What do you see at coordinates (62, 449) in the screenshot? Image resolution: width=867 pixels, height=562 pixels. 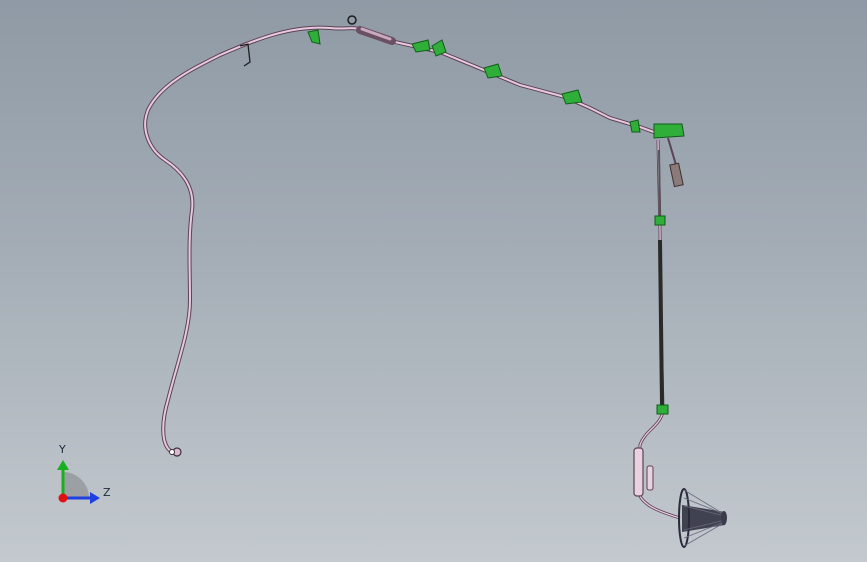 I see `y-axis-label: Y` at bounding box center [62, 449].